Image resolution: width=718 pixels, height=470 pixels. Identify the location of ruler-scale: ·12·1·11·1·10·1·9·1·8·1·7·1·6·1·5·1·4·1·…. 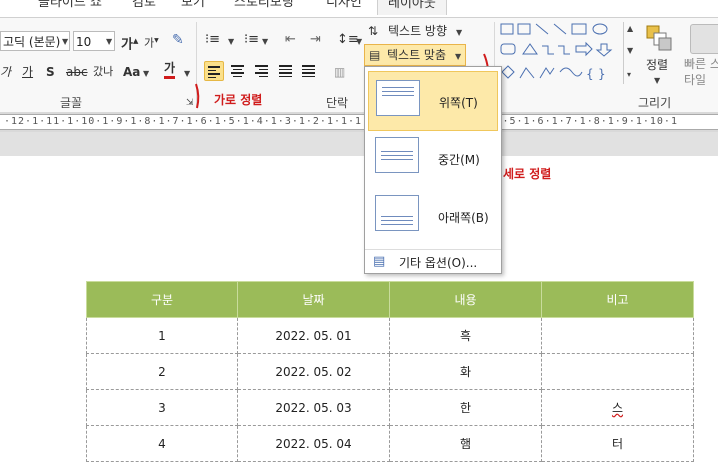
(341, 121).